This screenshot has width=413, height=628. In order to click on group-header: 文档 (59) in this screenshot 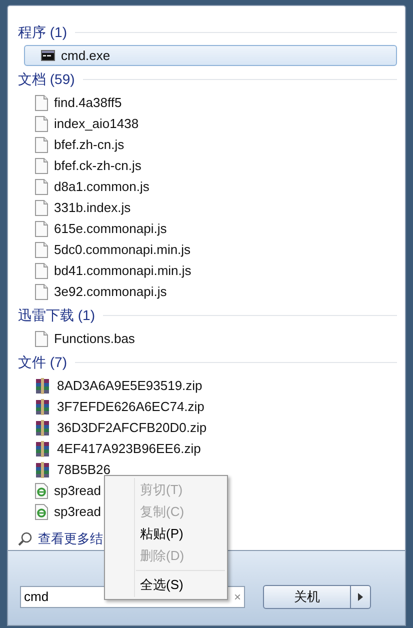, I will do `click(46, 79)`.